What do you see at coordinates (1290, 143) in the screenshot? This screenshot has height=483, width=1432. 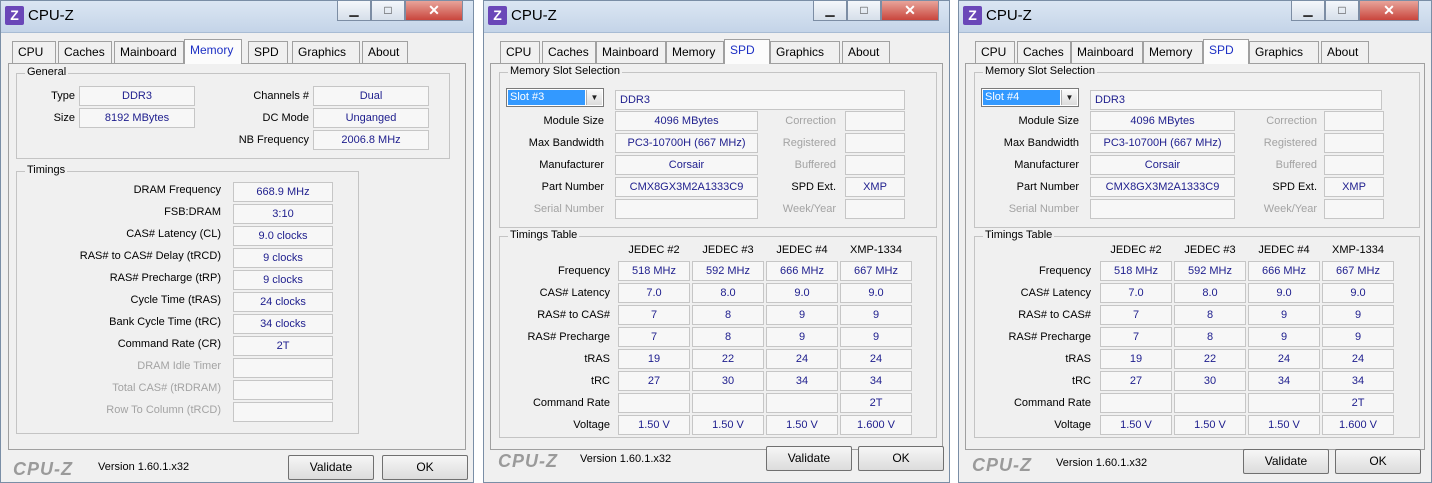 I see `registered-label: Registered` at bounding box center [1290, 143].